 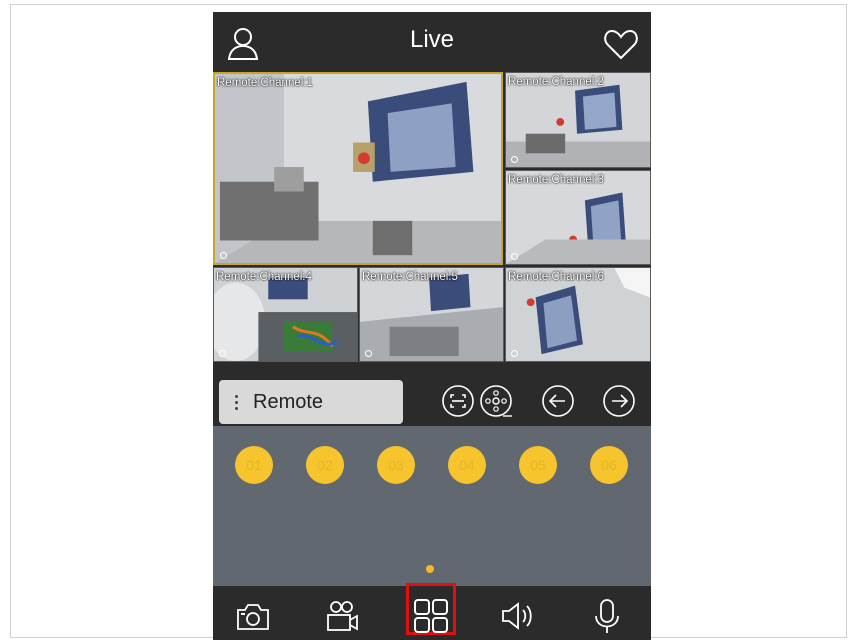 I want to click on page-title: Live, so click(x=432, y=39).